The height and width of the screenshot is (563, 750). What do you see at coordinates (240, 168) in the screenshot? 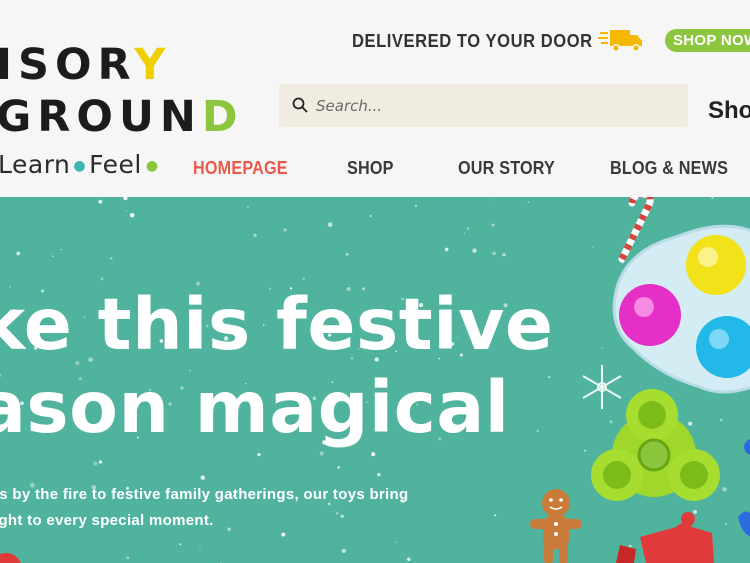
I see `nav-item-homepage: HOMEPAGE` at bounding box center [240, 168].